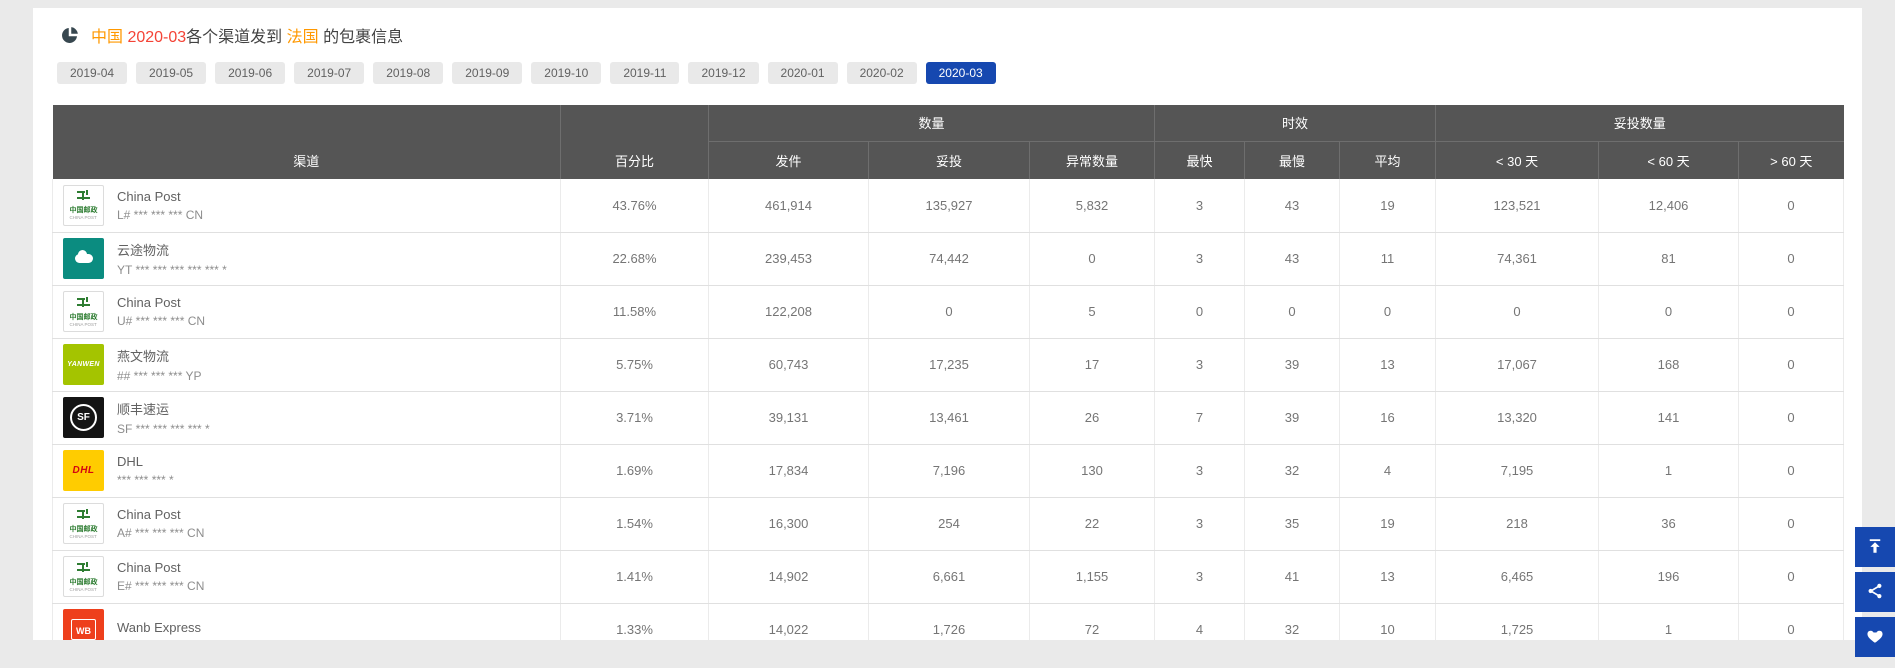  I want to click on back-to-top-button, so click(1875, 547).